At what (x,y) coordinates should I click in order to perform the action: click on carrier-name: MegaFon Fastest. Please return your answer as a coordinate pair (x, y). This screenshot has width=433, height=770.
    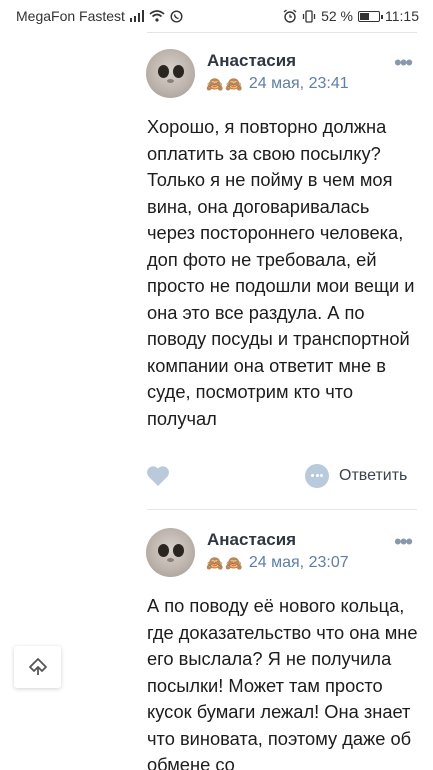
    Looking at the image, I should click on (70, 16).